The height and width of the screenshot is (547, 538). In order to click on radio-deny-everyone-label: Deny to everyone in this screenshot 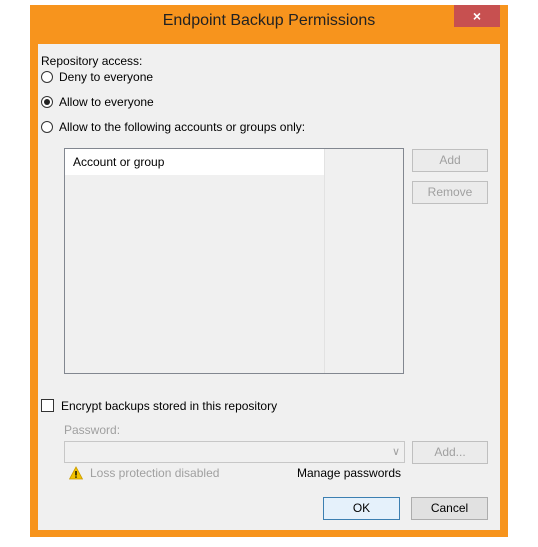, I will do `click(106, 77)`.